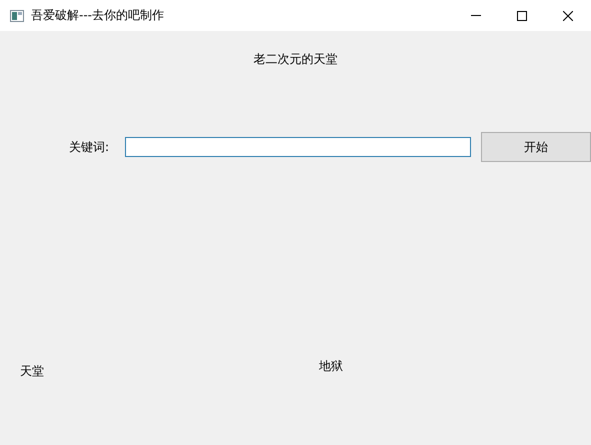 This screenshot has width=591, height=445. I want to click on heading-label: 老二次元的天堂, so click(296, 59).